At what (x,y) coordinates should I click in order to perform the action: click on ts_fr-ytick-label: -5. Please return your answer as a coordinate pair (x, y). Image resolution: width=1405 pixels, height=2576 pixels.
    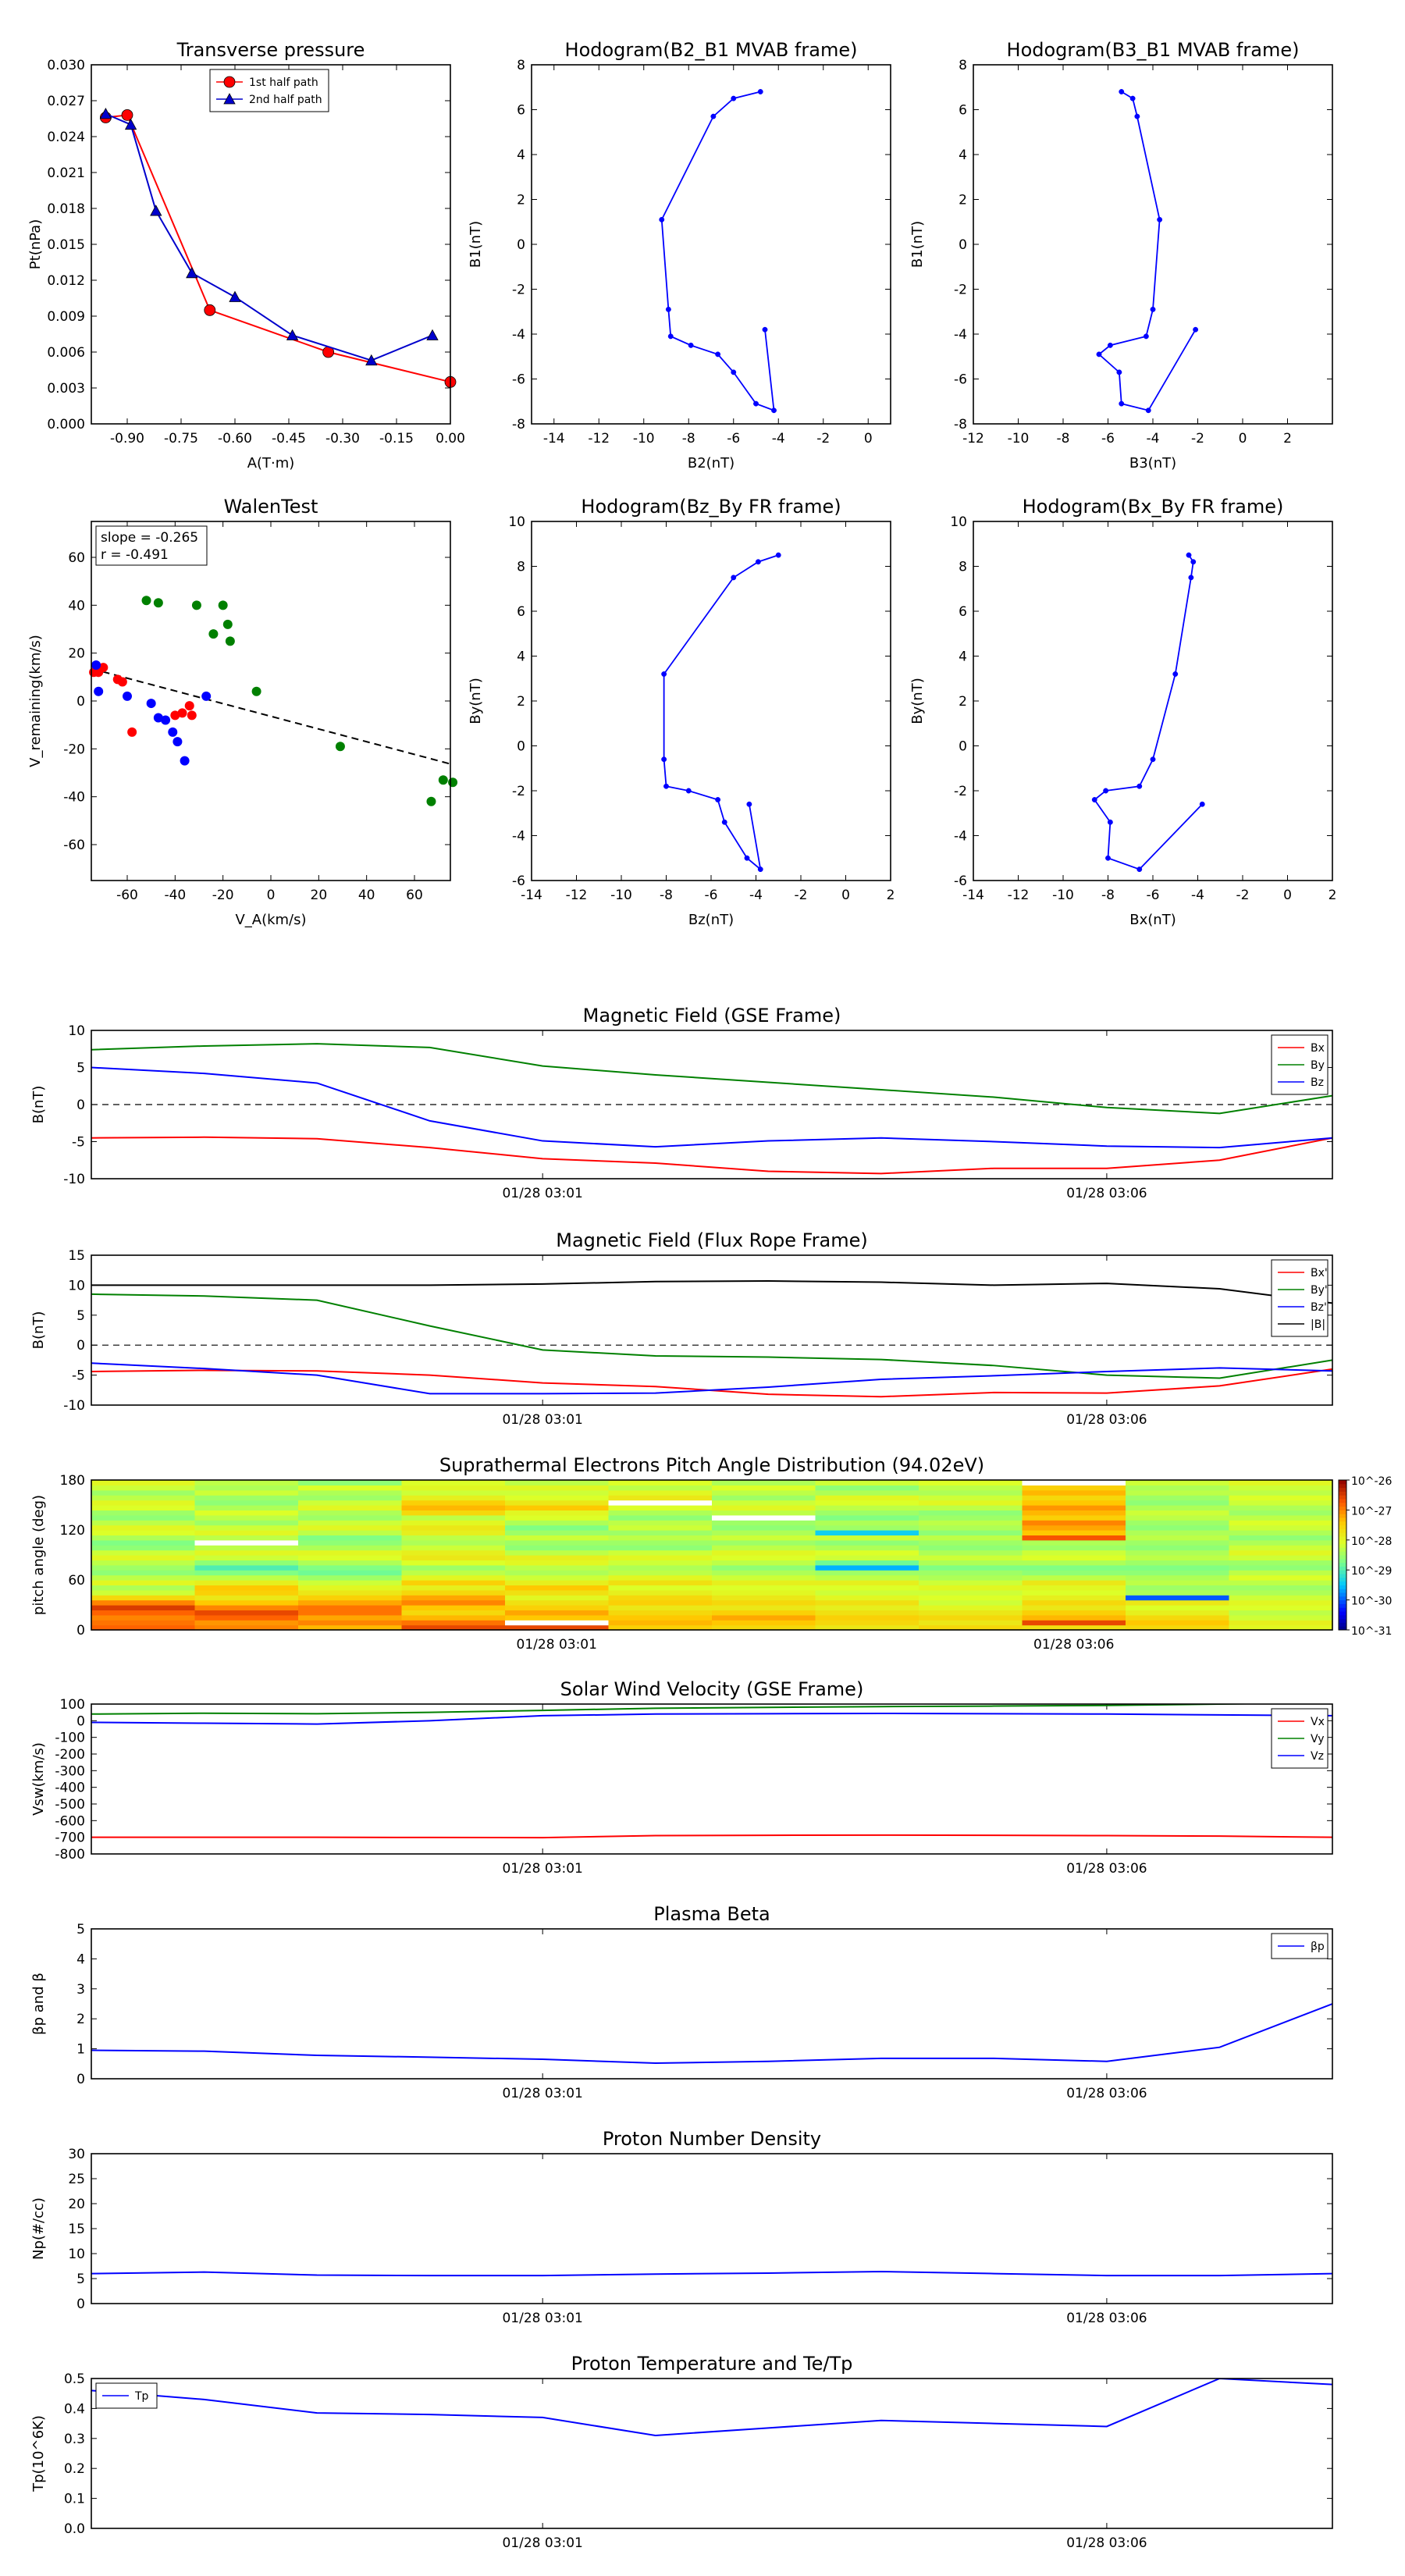
    Looking at the image, I should click on (78, 1376).